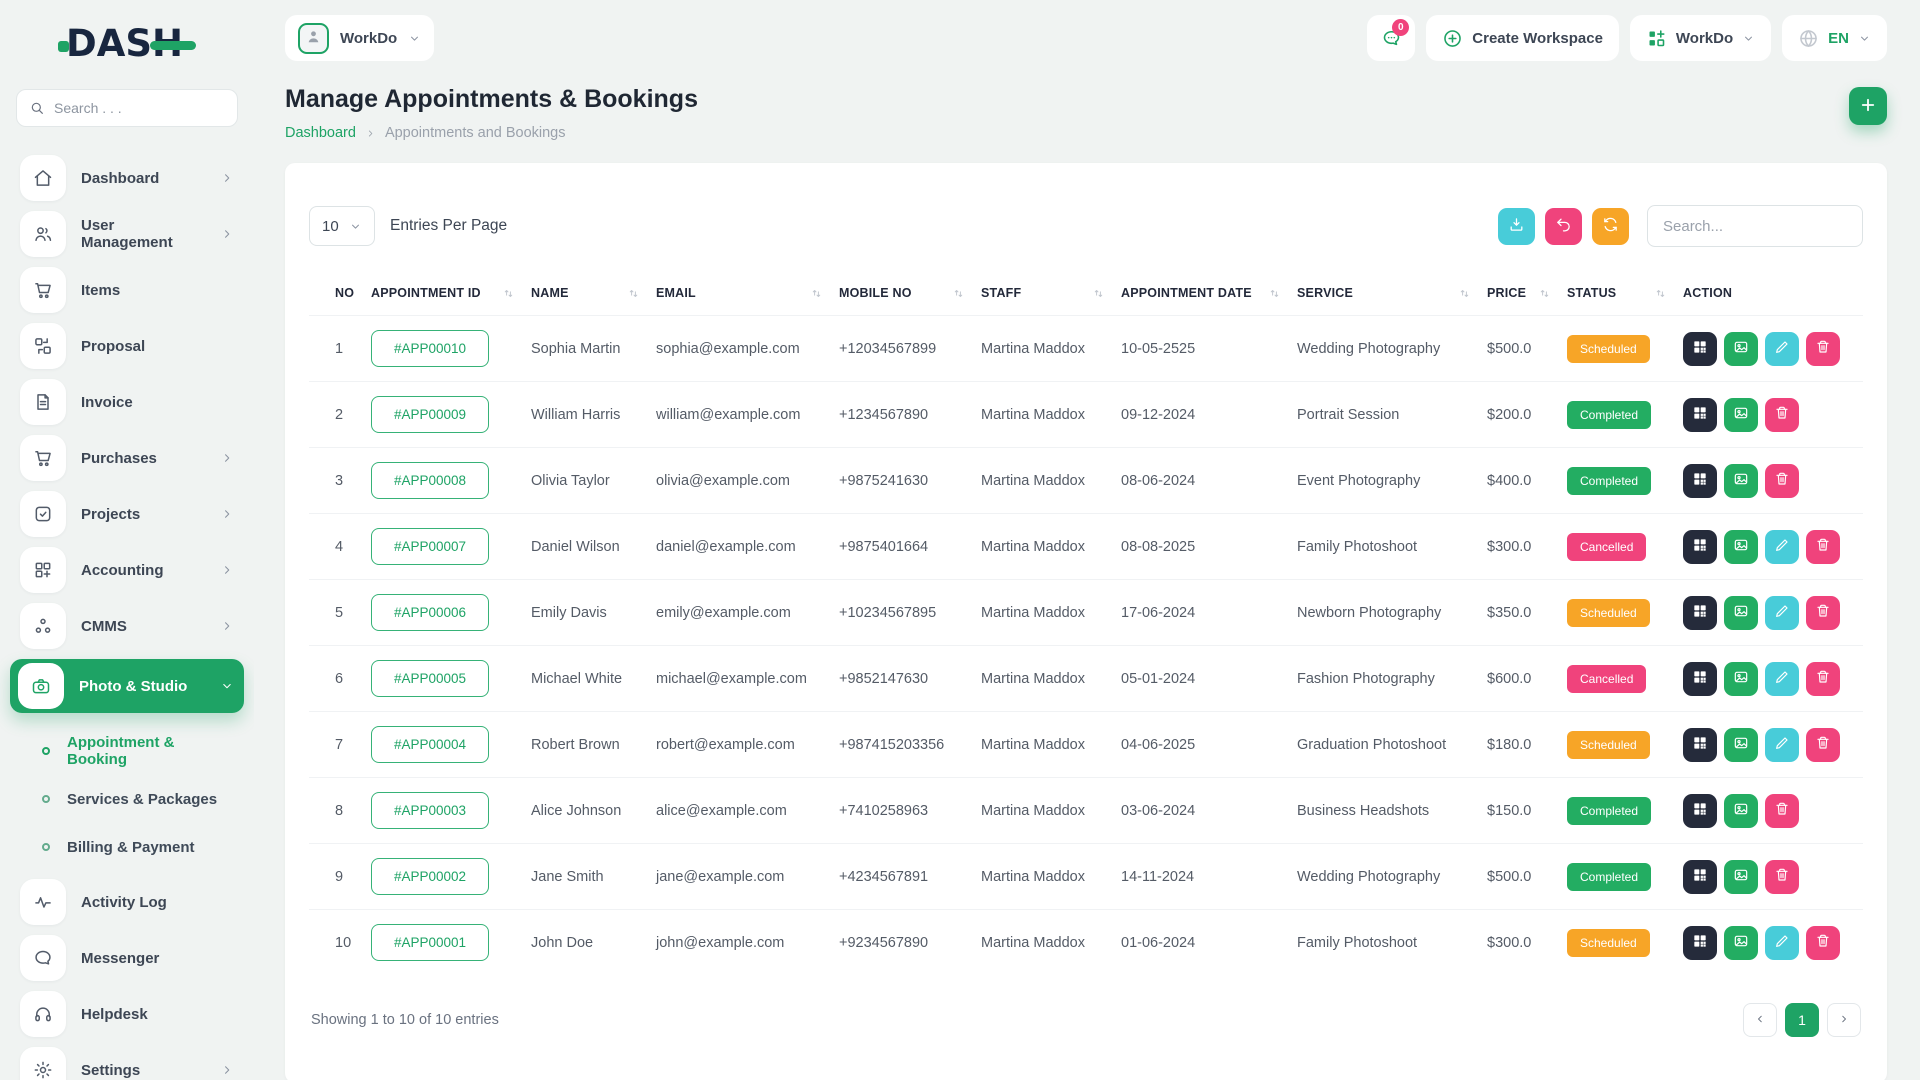 Image resolution: width=1920 pixels, height=1080 pixels. What do you see at coordinates (430, 414) in the screenshot?
I see `appointment-id-badge: #APP00009` at bounding box center [430, 414].